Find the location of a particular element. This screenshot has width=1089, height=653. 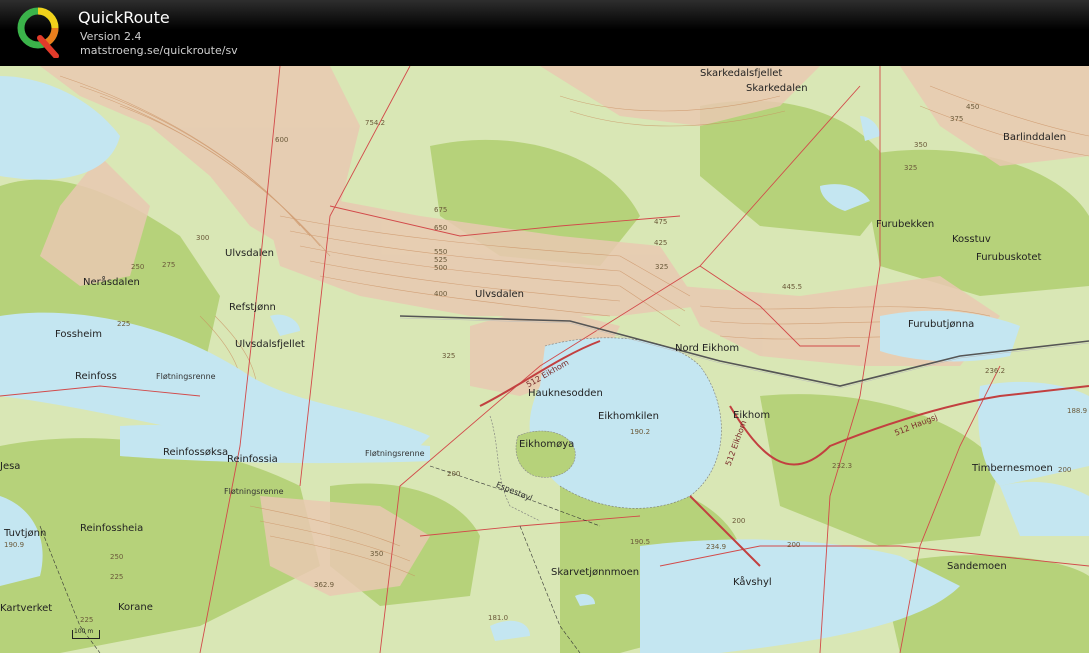

elev-550: 550 is located at coordinates (441, 252).